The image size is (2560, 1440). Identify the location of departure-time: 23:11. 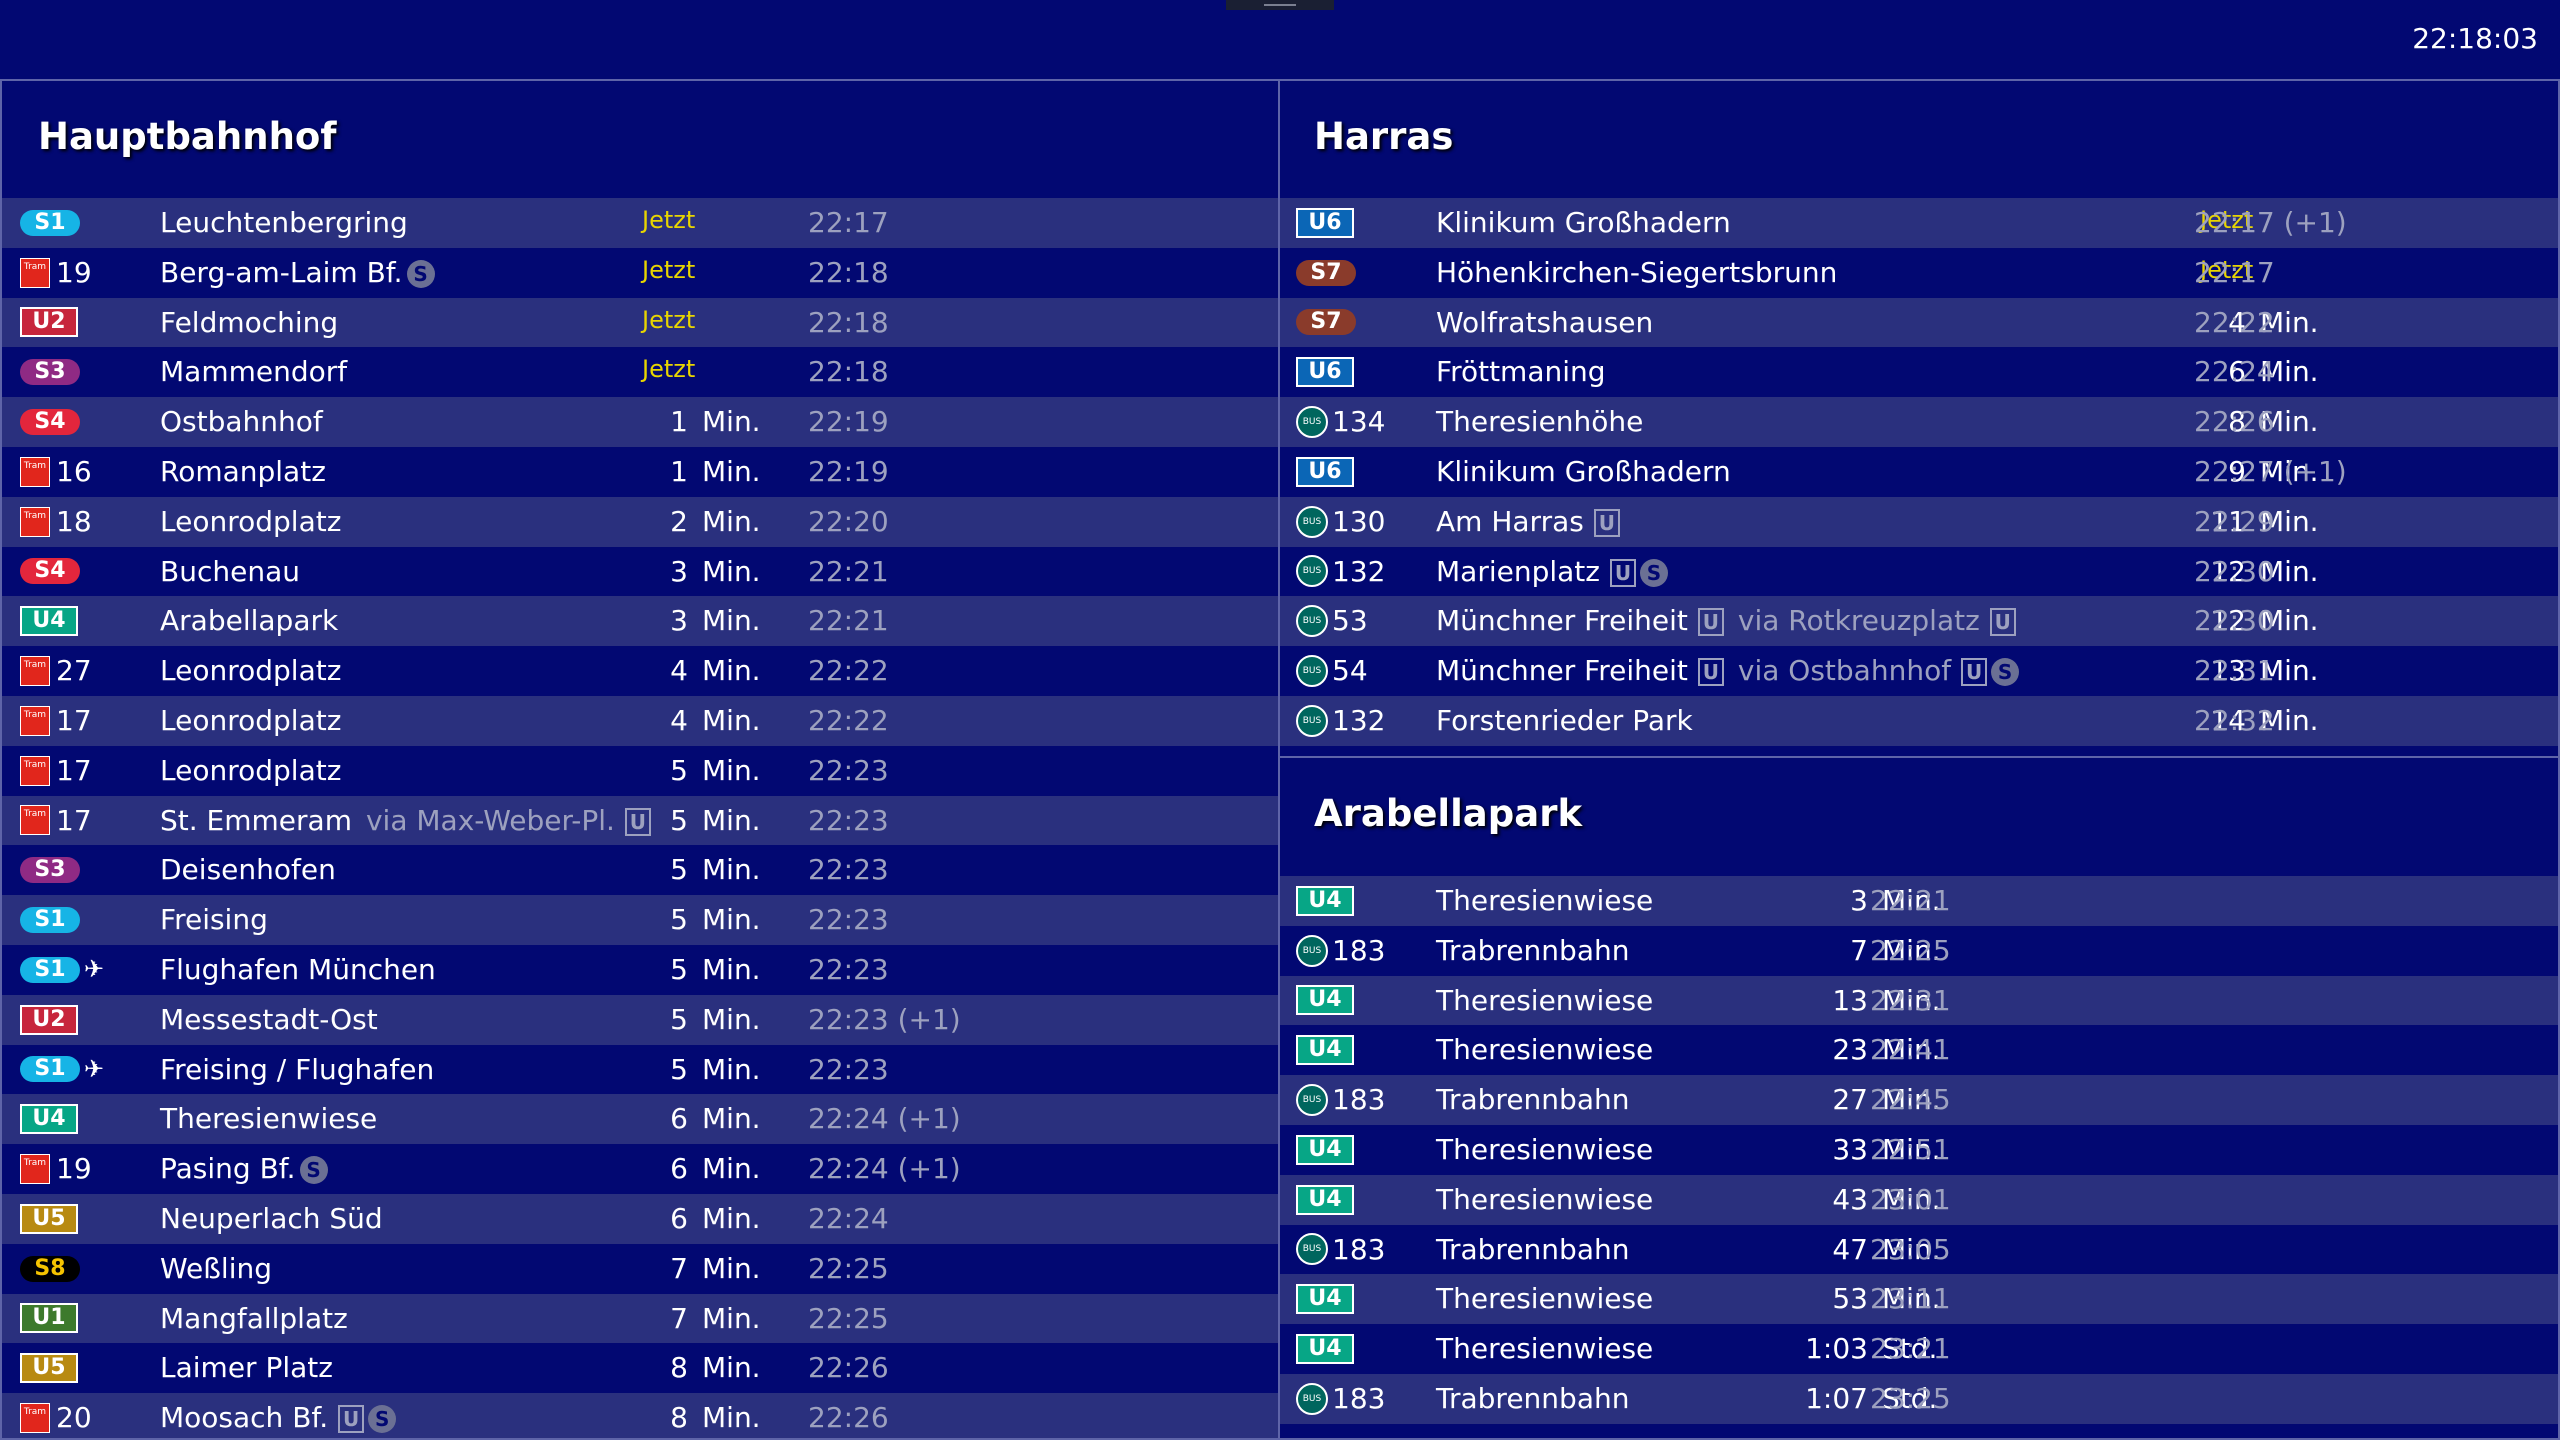
(1910, 1299).